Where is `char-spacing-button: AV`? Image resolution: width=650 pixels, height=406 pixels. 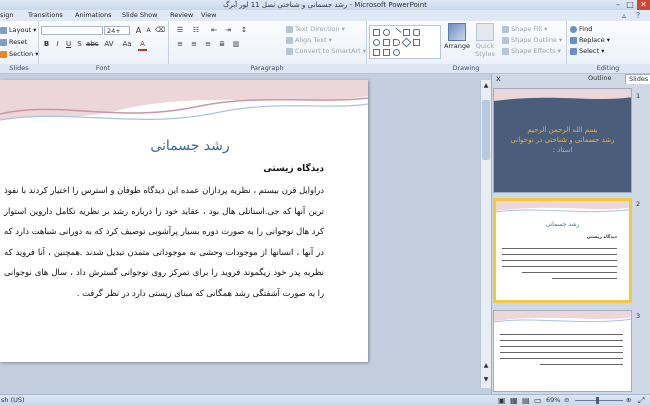
char-spacing-button: AV is located at coordinates (109, 44).